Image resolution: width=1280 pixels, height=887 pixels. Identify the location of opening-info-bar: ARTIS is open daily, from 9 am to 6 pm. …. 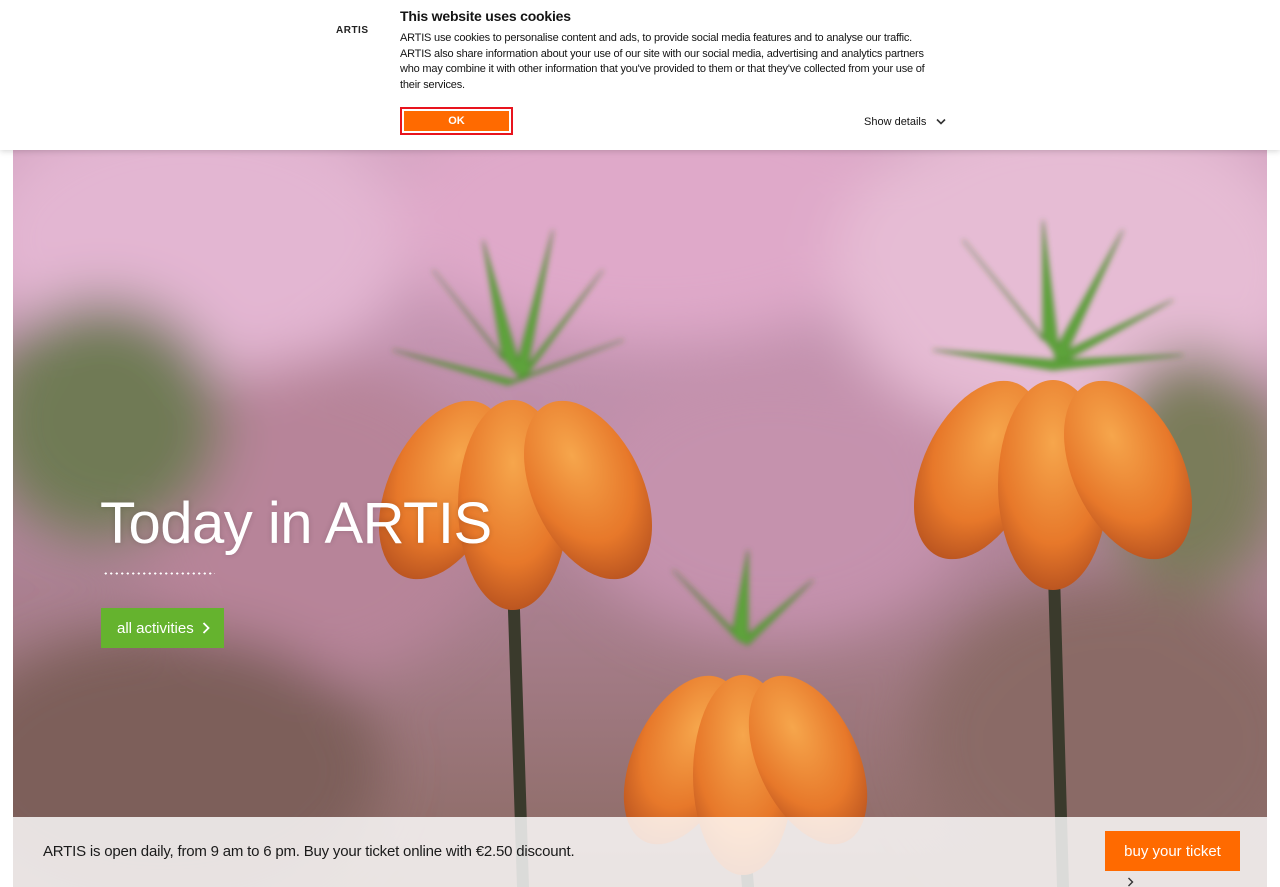
(640, 852).